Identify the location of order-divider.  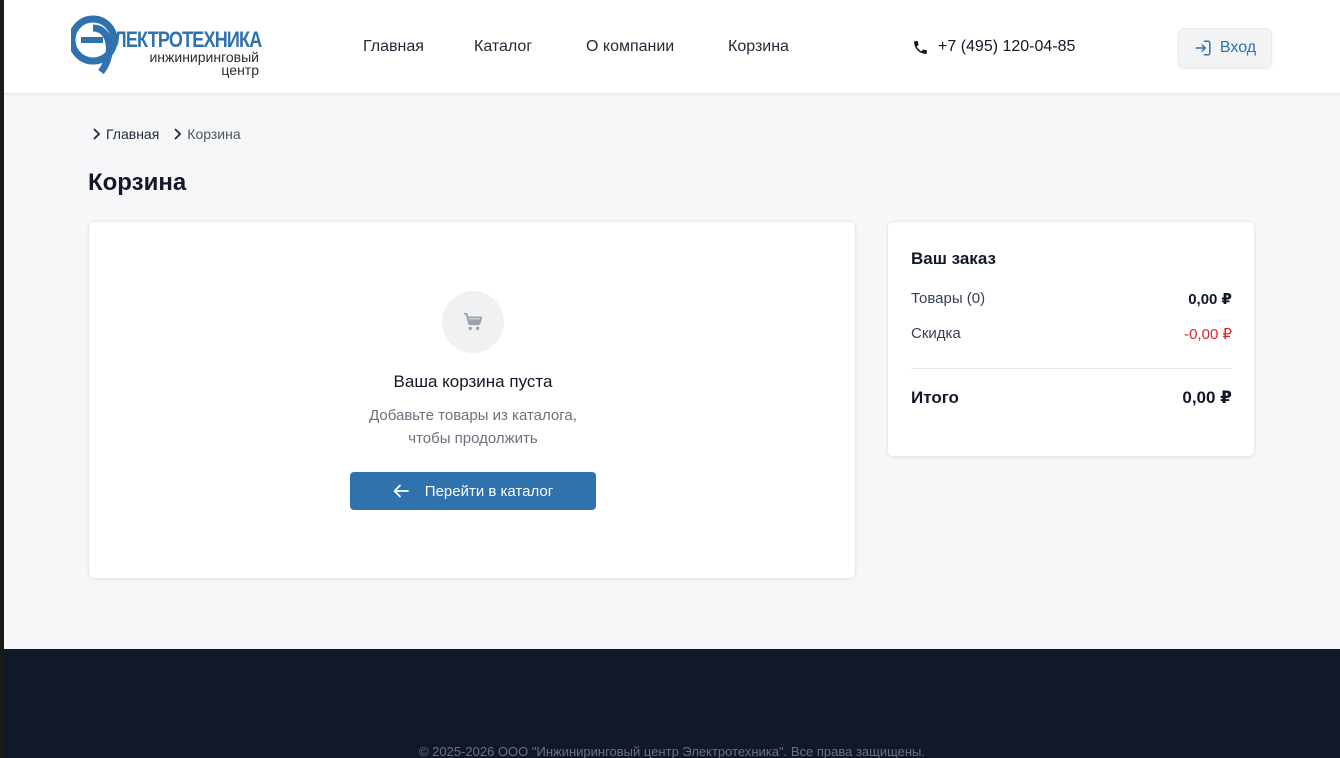
(1071, 368).